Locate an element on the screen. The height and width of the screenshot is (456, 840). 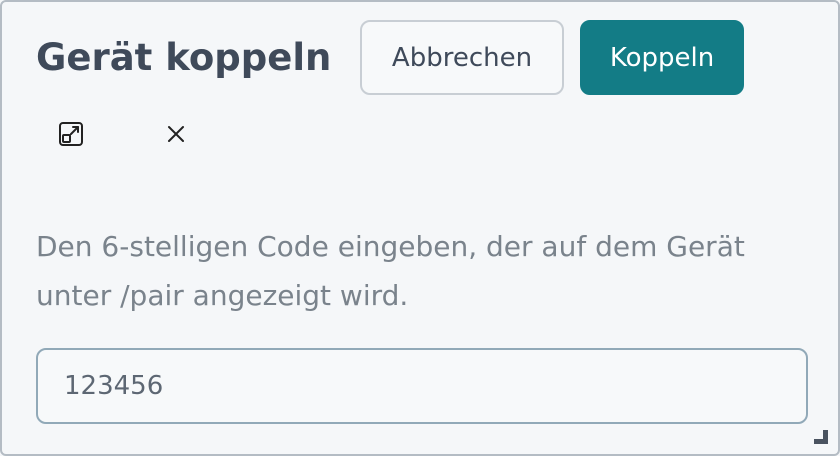
resize-grip-icon is located at coordinates (821, 437).